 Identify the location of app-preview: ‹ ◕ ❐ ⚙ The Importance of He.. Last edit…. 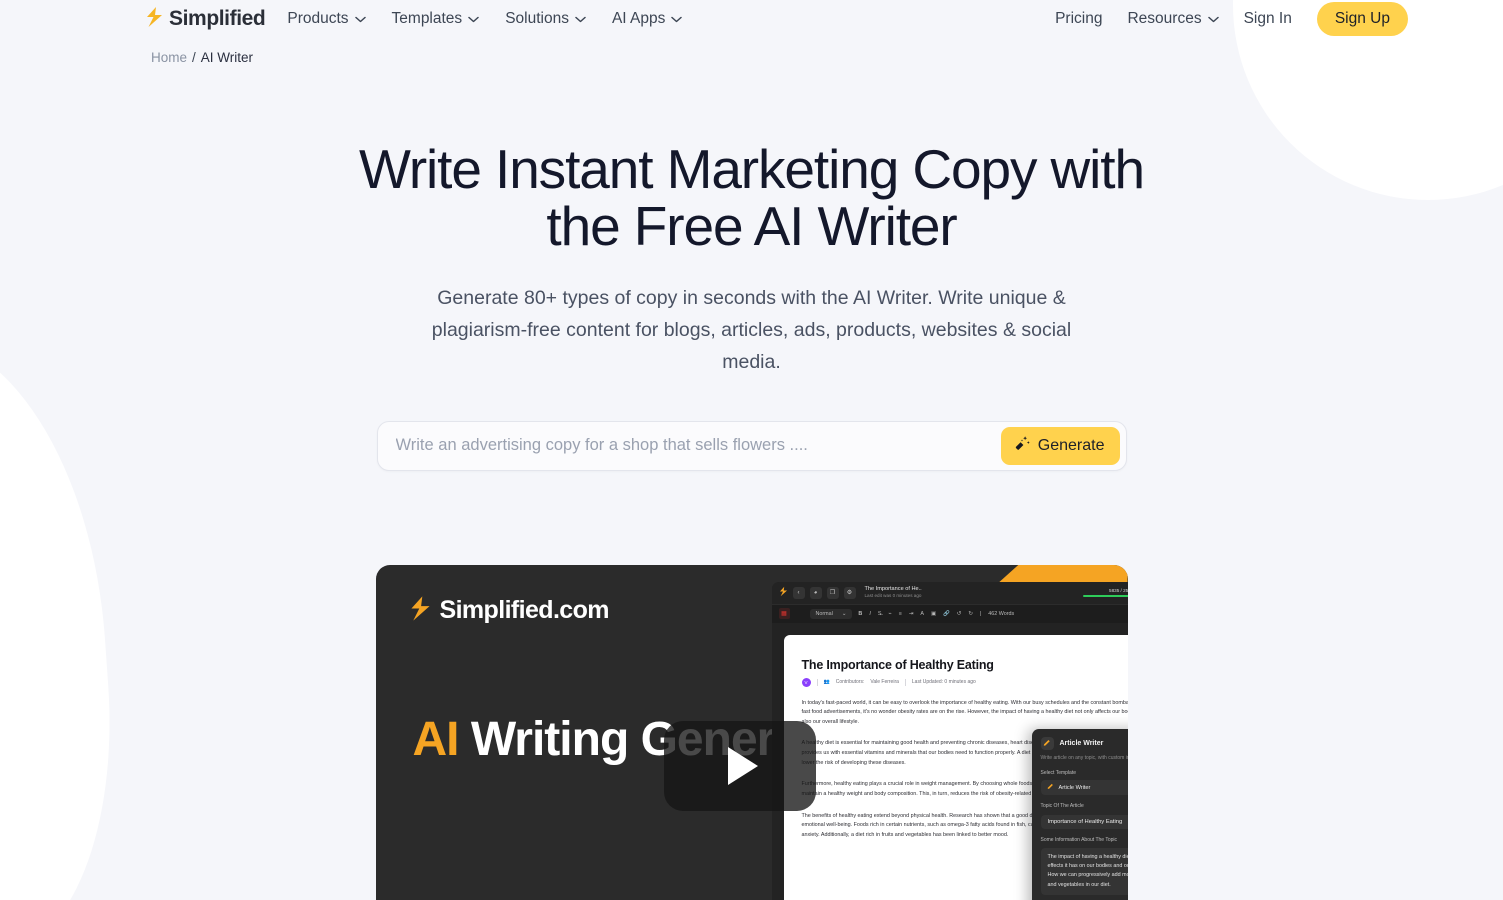
(949, 740).